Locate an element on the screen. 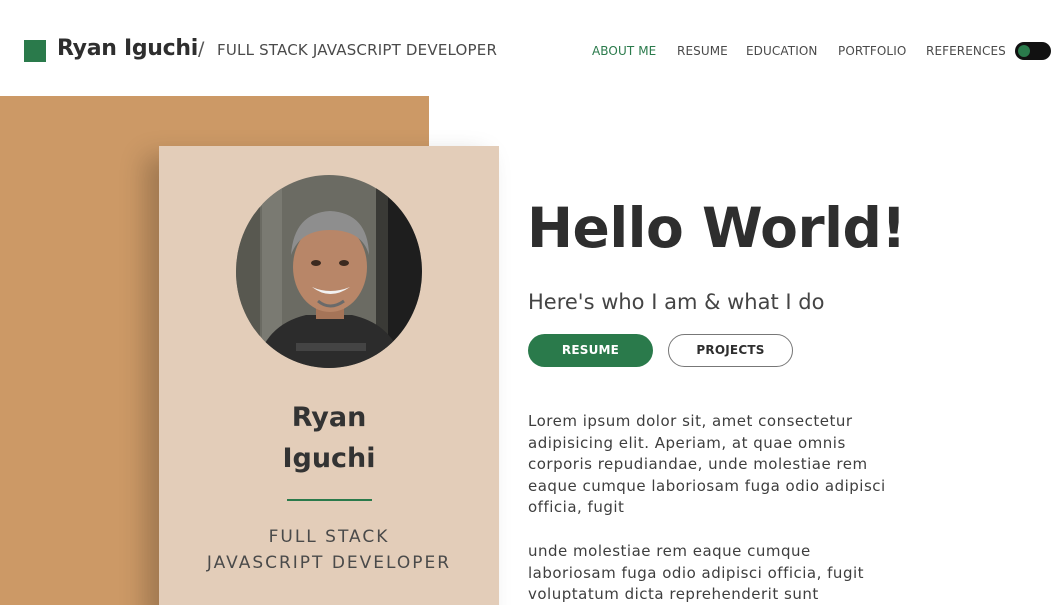 The width and height of the screenshot is (1059, 605). avatar is located at coordinates (329, 271).